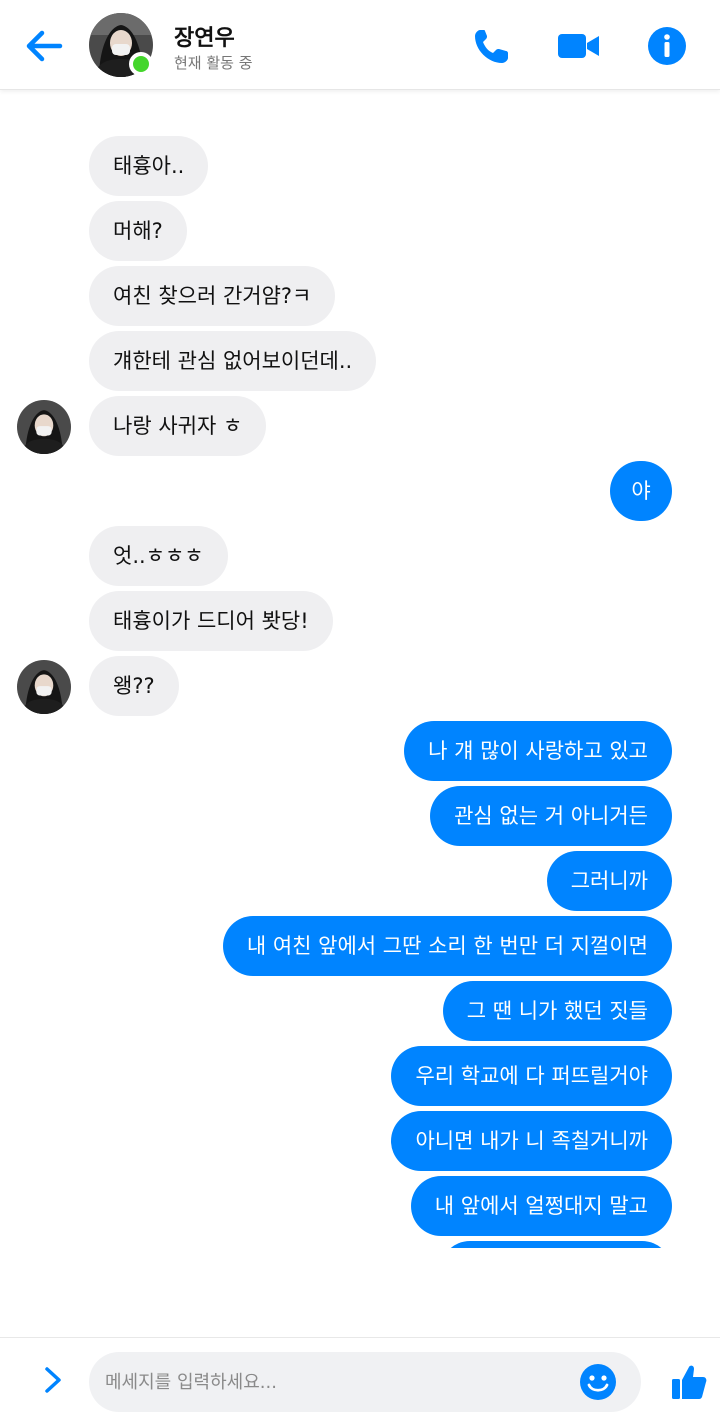  What do you see at coordinates (689, 1382) in the screenshot?
I see `thumbs-up-icon` at bounding box center [689, 1382].